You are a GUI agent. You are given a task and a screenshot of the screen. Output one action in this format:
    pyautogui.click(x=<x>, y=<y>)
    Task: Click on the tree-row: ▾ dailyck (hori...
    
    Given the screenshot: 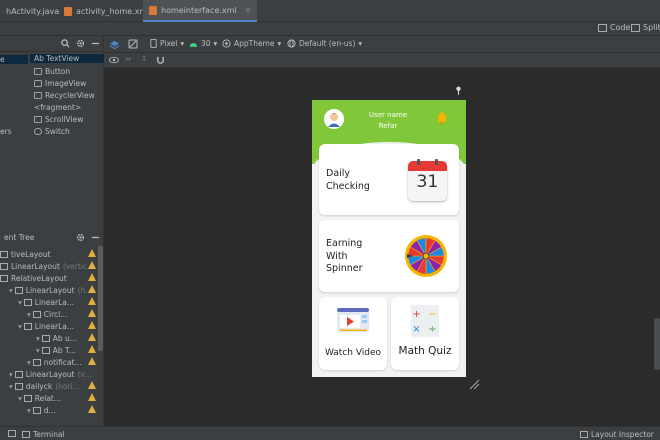 What is the action you would take?
    pyautogui.click(x=50, y=386)
    